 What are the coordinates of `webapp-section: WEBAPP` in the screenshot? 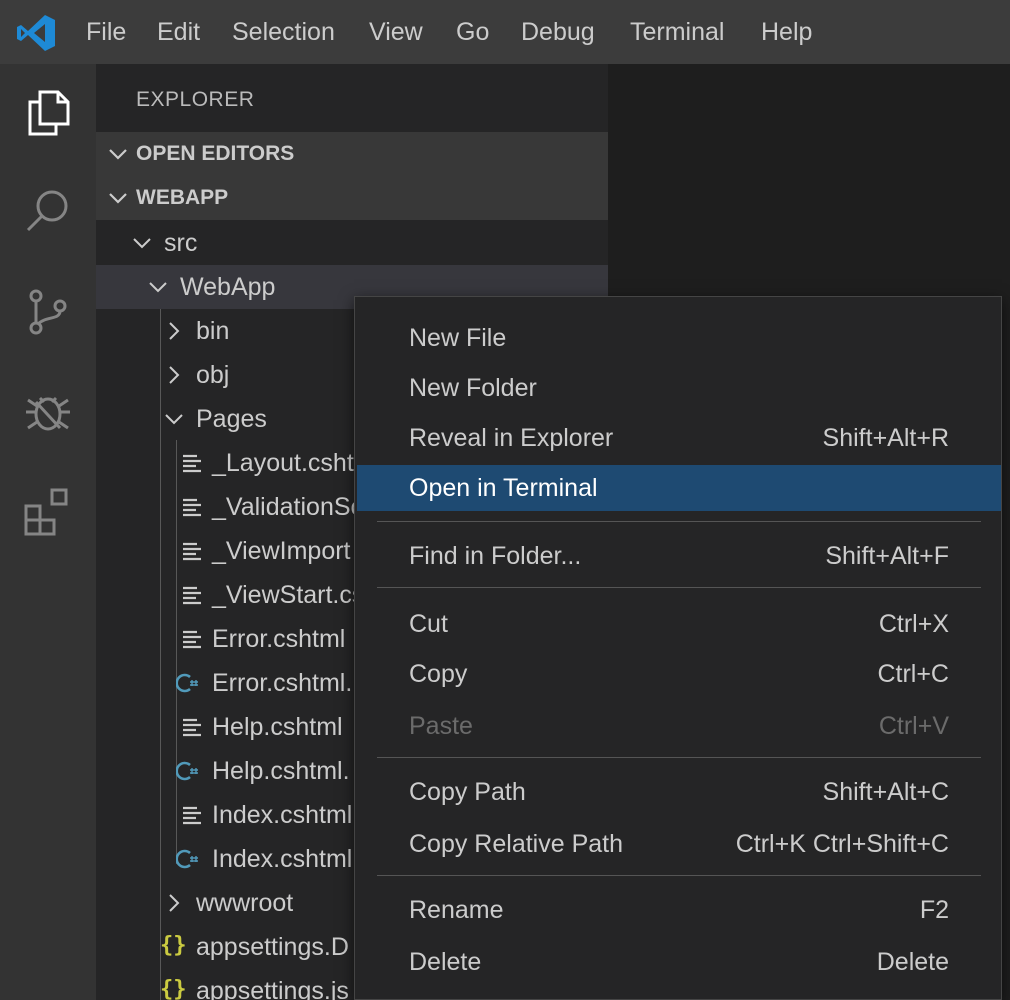 It's located at (352, 198).